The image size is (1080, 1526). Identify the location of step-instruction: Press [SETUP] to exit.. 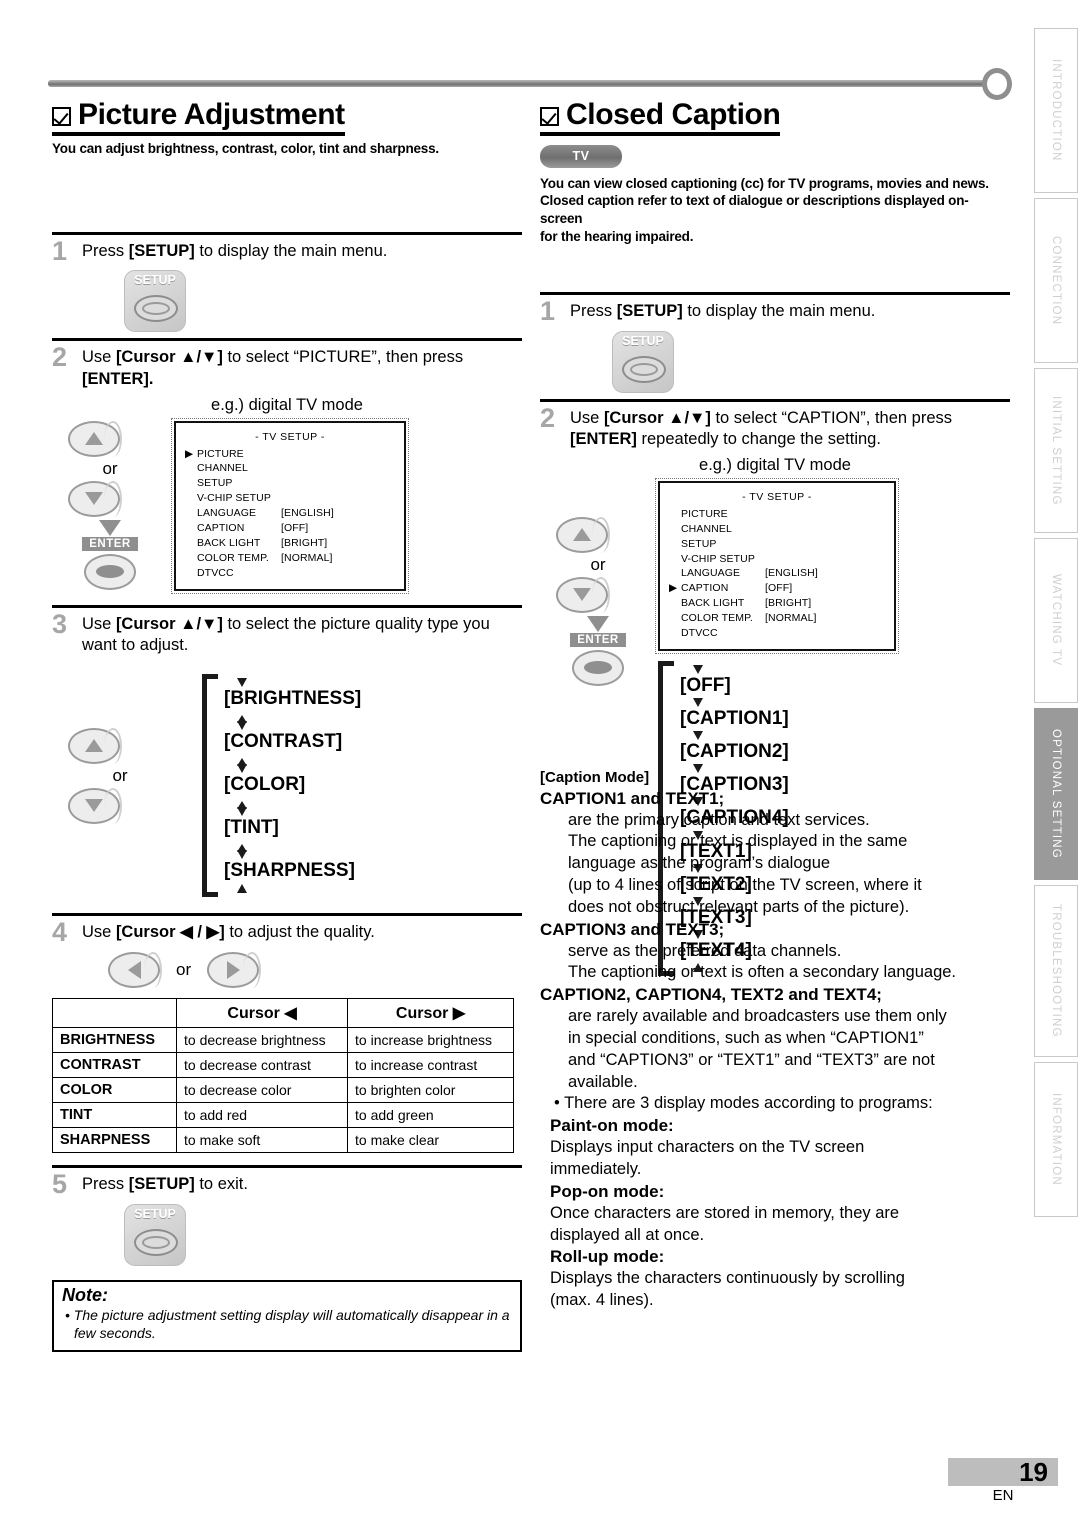
(165, 1184).